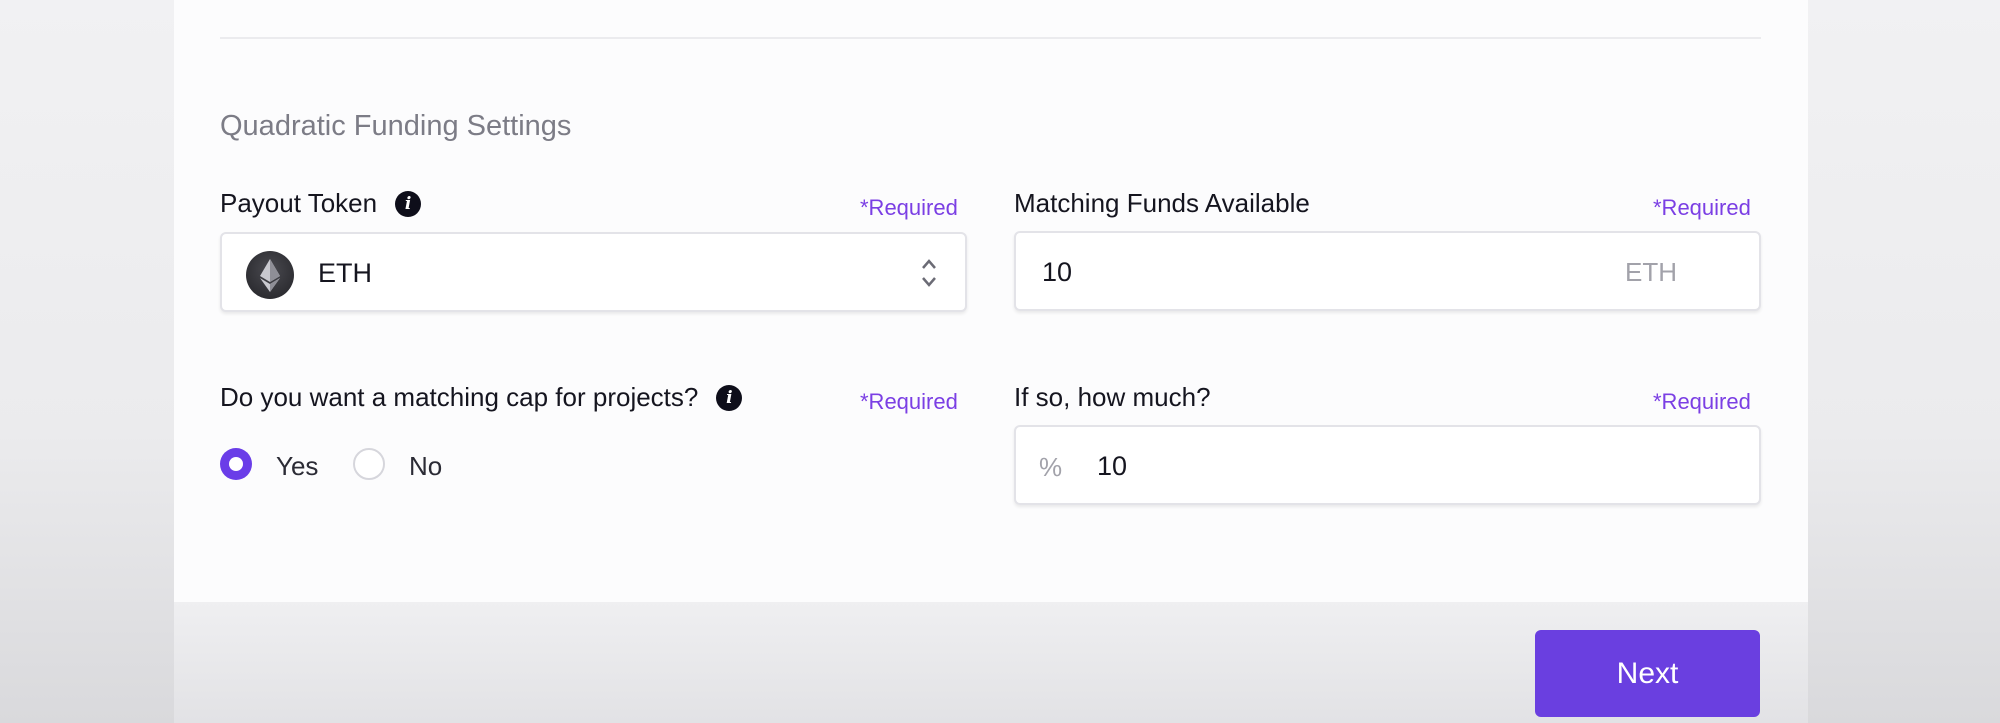  What do you see at coordinates (270, 275) in the screenshot?
I see `ethereum-icon` at bounding box center [270, 275].